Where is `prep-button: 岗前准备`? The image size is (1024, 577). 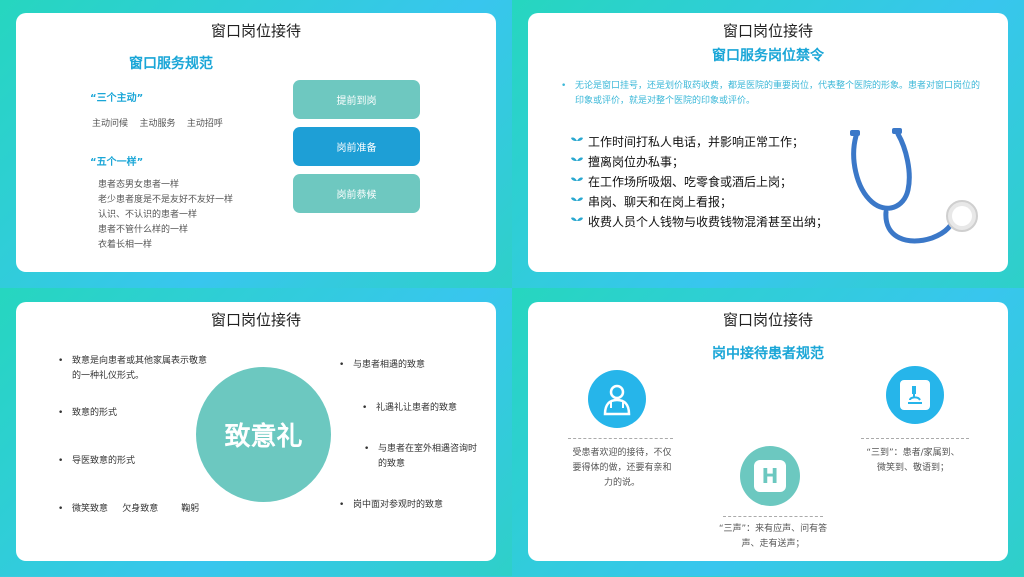
prep-button: 岗前准备 is located at coordinates (356, 146).